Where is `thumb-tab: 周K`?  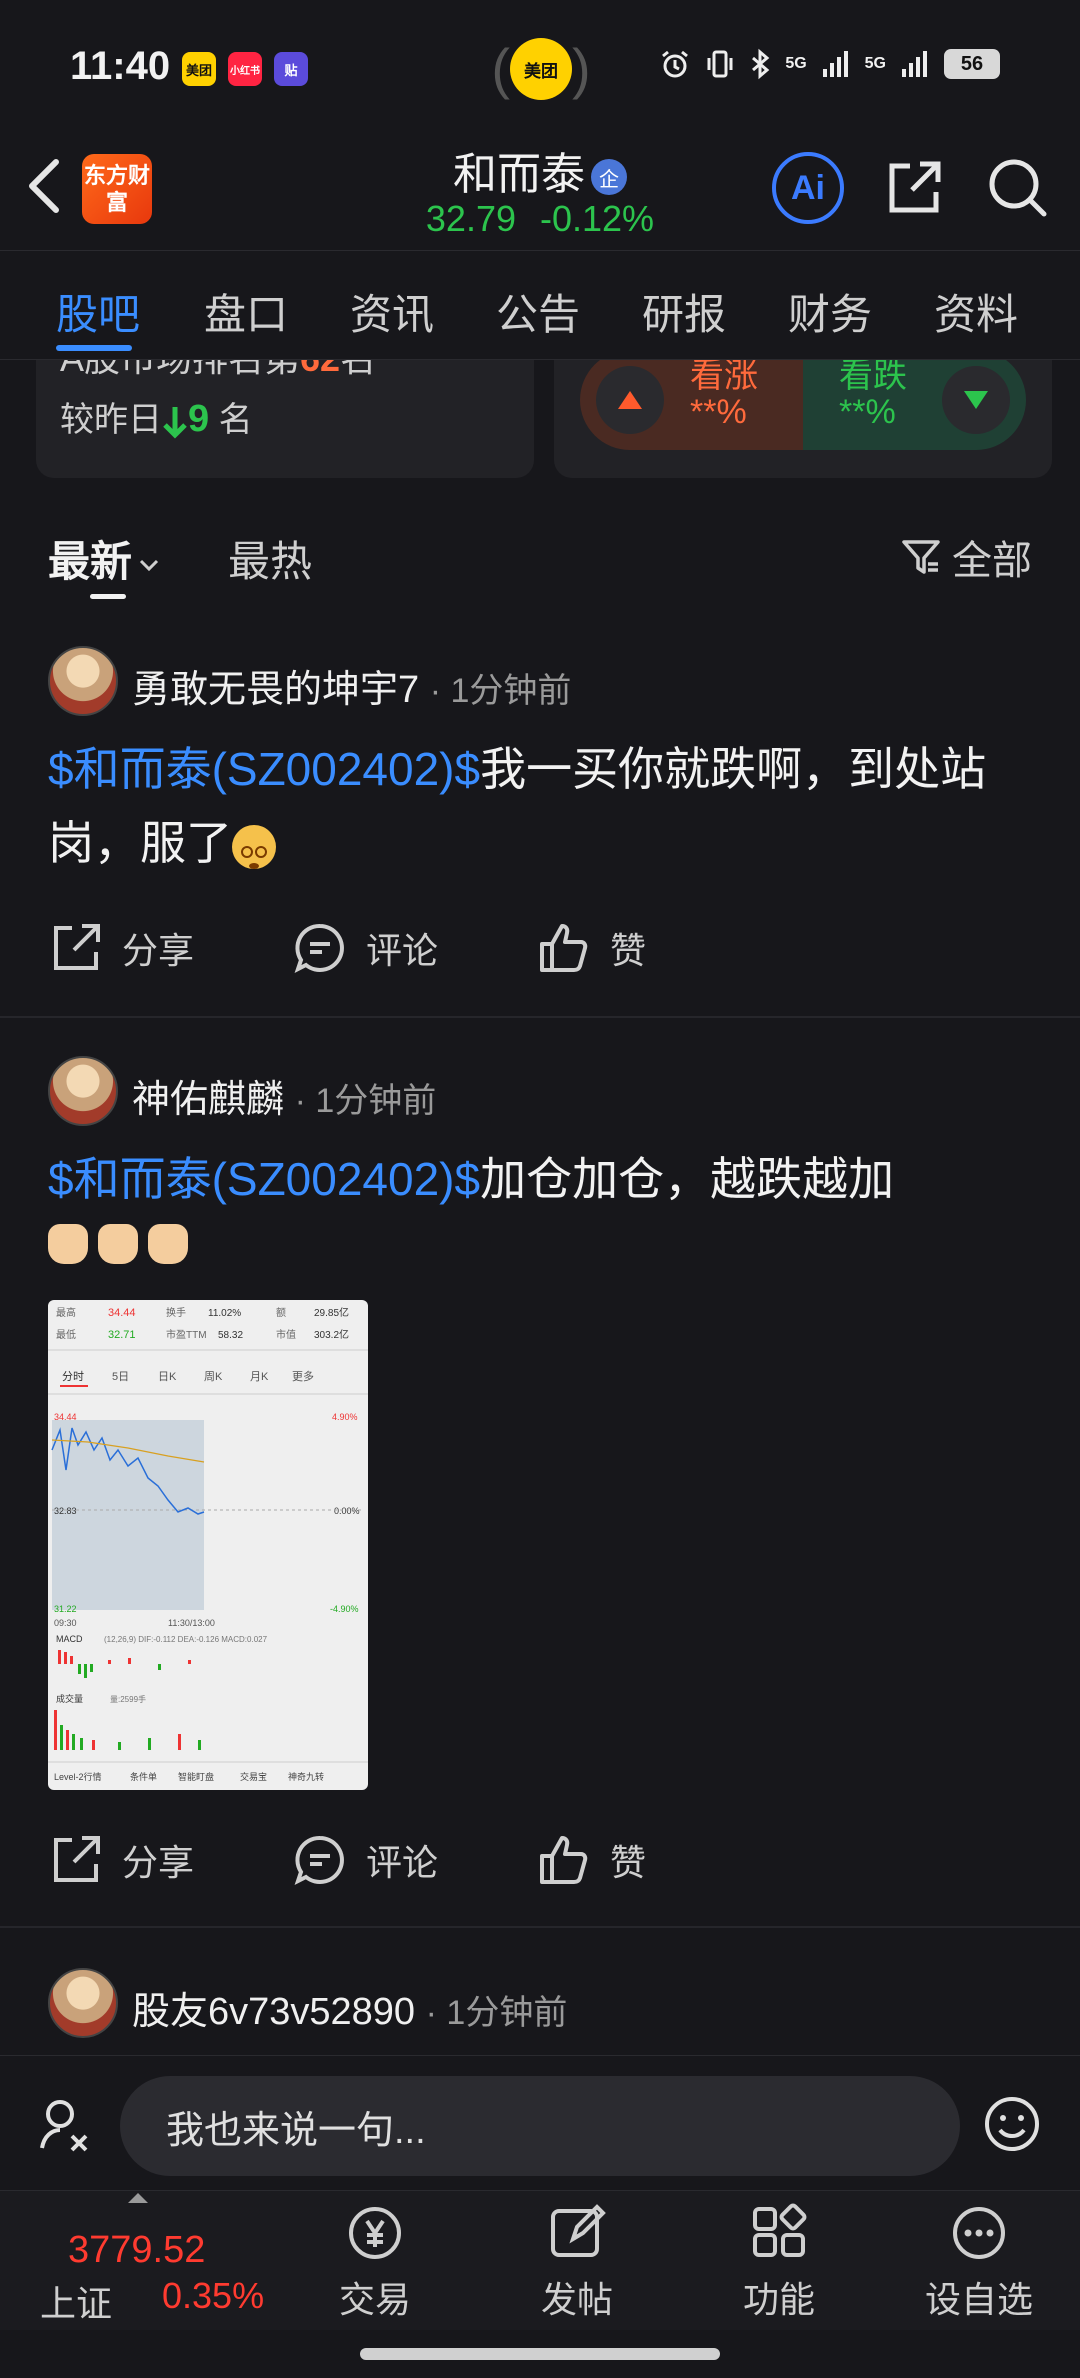
thumb-tab: 周K is located at coordinates (213, 1376).